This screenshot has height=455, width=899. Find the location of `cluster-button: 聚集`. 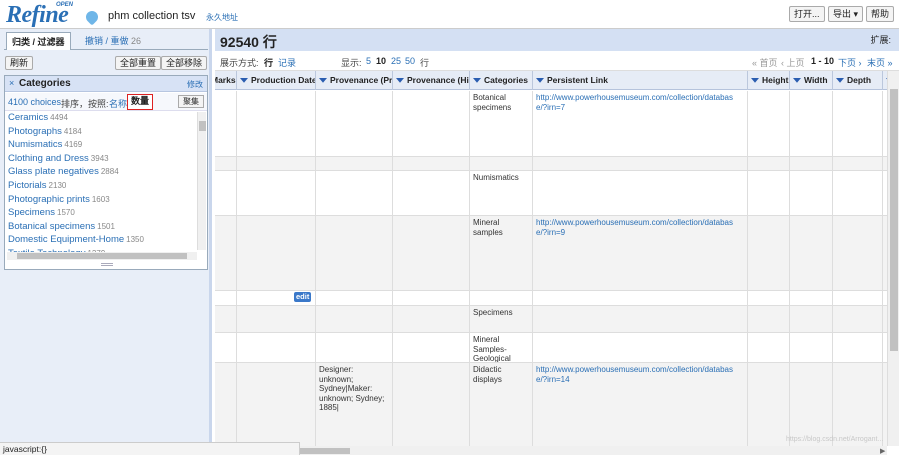

cluster-button: 聚集 is located at coordinates (191, 101).